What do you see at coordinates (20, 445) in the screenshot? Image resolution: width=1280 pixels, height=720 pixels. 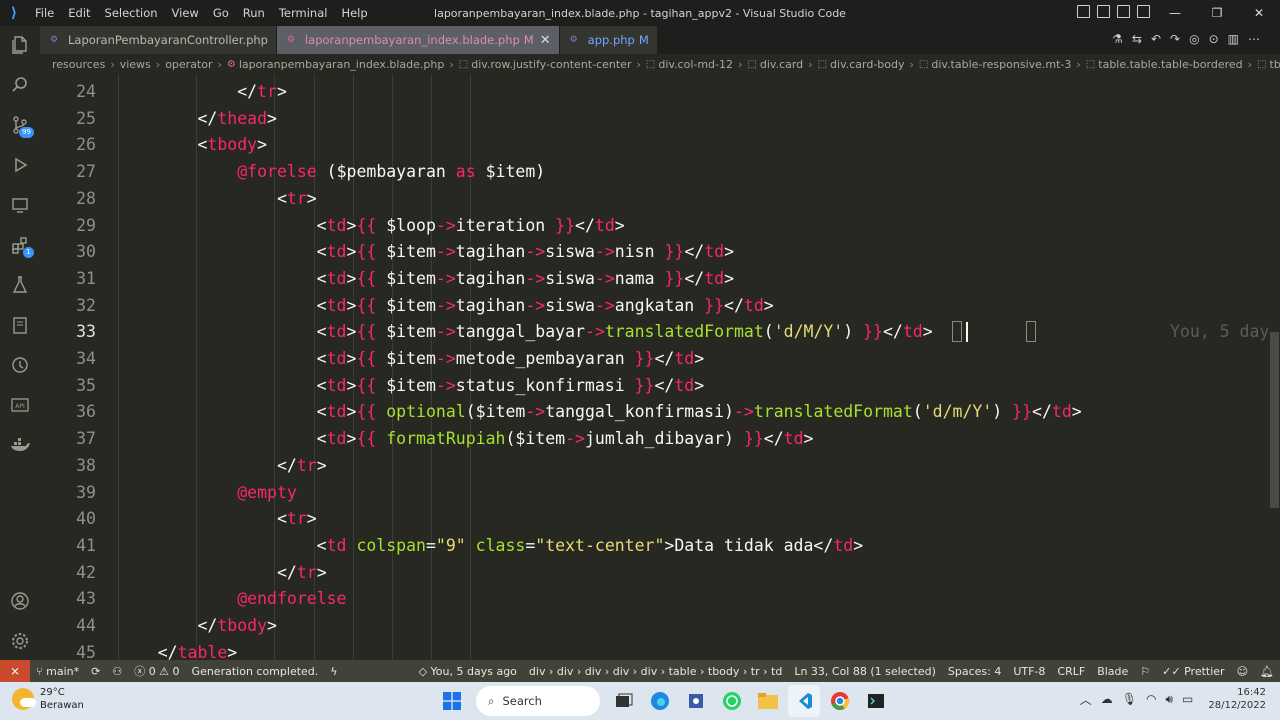 I see `docker-icon` at bounding box center [20, 445].